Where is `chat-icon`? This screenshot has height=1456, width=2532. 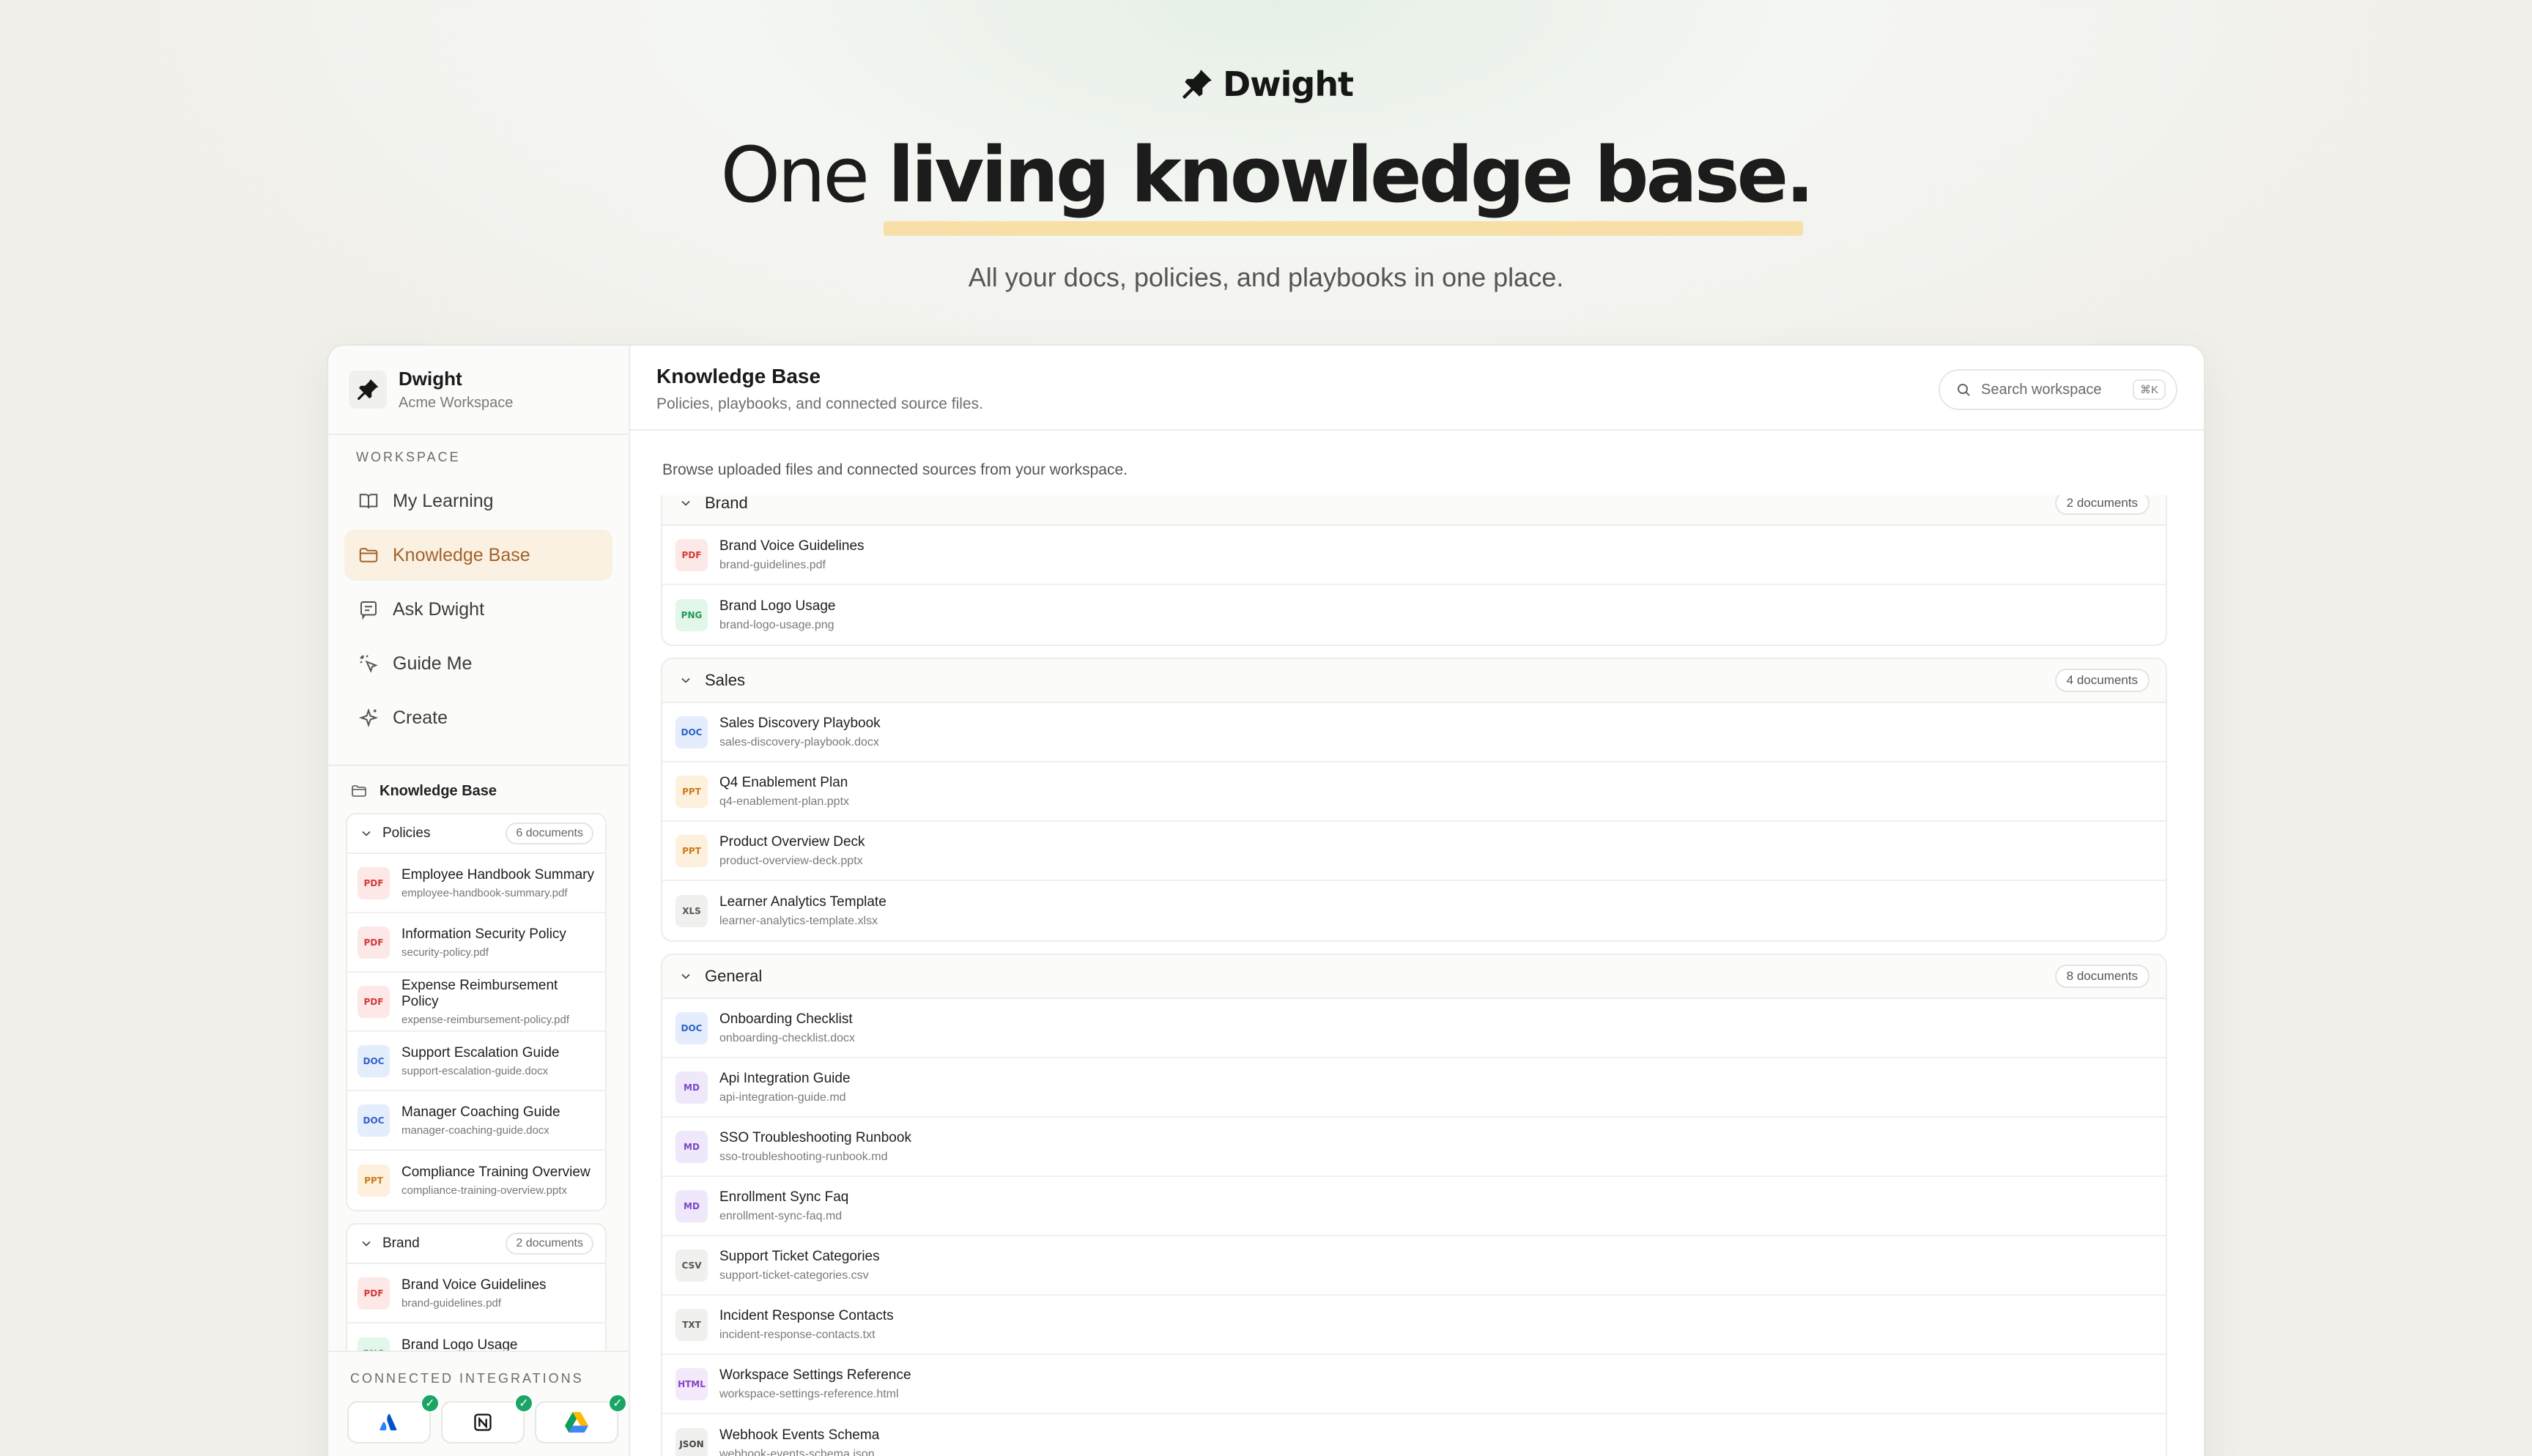 chat-icon is located at coordinates (368, 610).